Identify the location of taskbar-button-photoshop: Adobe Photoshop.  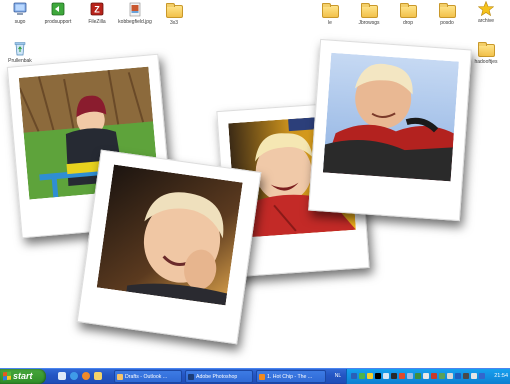
(219, 376).